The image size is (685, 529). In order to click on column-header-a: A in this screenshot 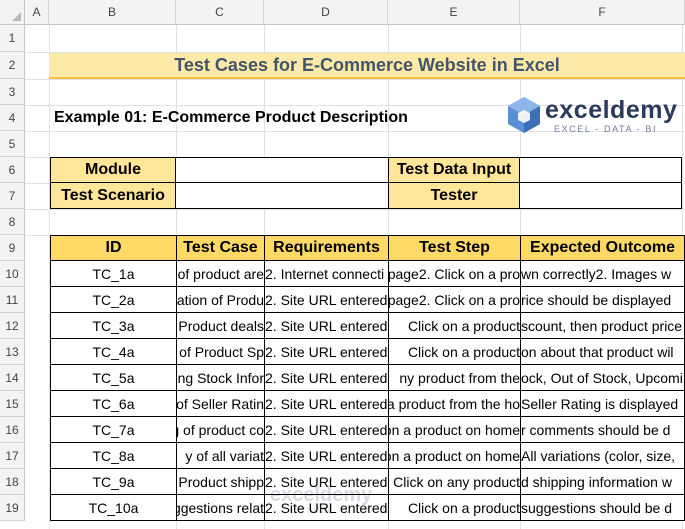, I will do `click(37, 12)`.